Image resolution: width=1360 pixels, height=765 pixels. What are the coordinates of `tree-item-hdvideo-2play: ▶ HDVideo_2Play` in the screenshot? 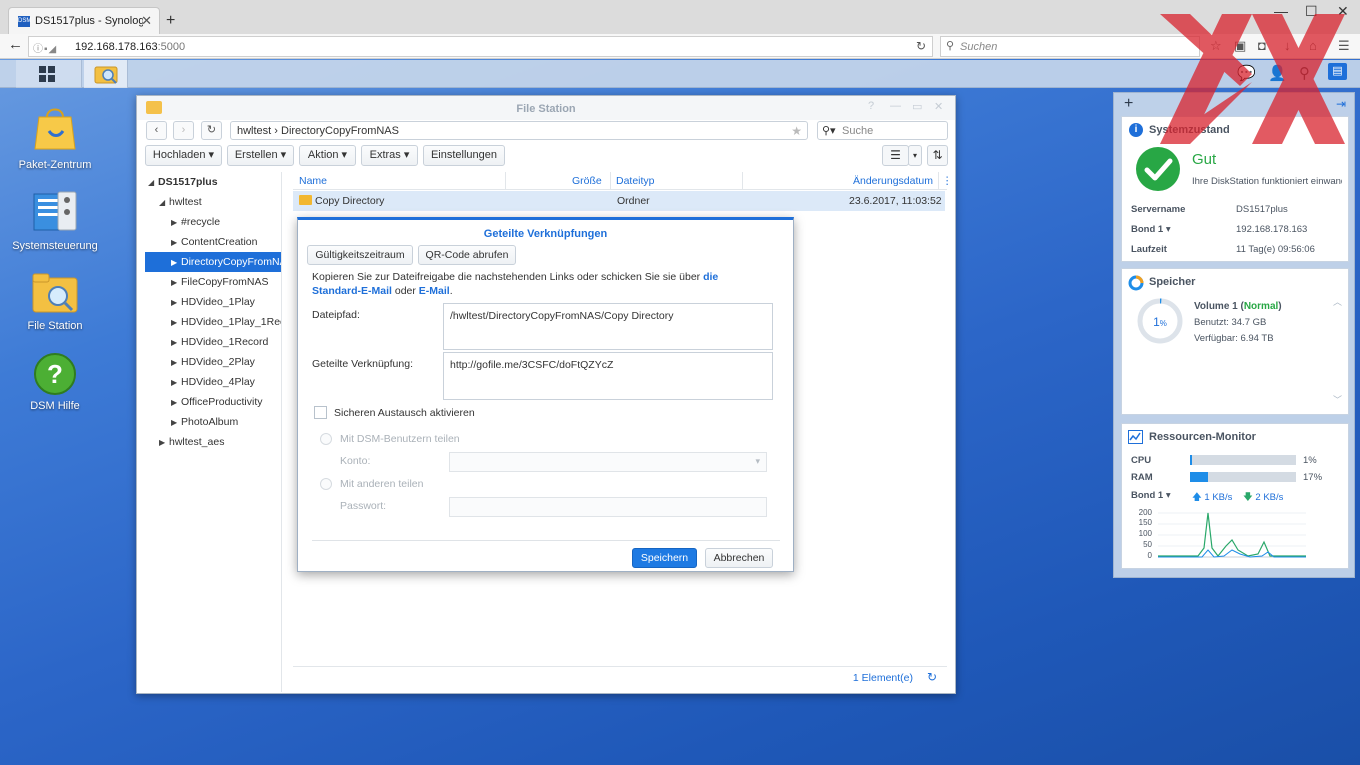 It's located at (213, 362).